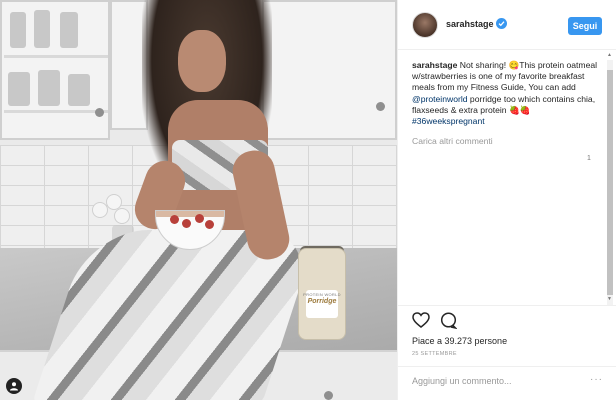 The width and height of the screenshot is (616, 400). What do you see at coordinates (322, 301) in the screenshot?
I see `jar-label-text: Porridge` at bounding box center [322, 301].